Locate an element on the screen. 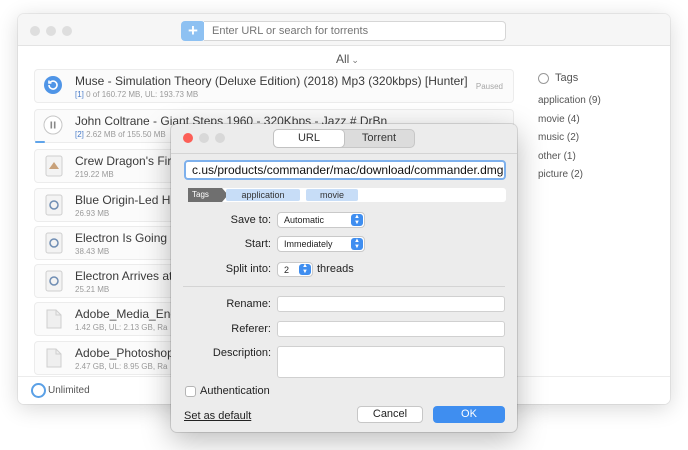 This screenshot has width=688, height=450. authentication-label: Authentication is located at coordinates (235, 391).